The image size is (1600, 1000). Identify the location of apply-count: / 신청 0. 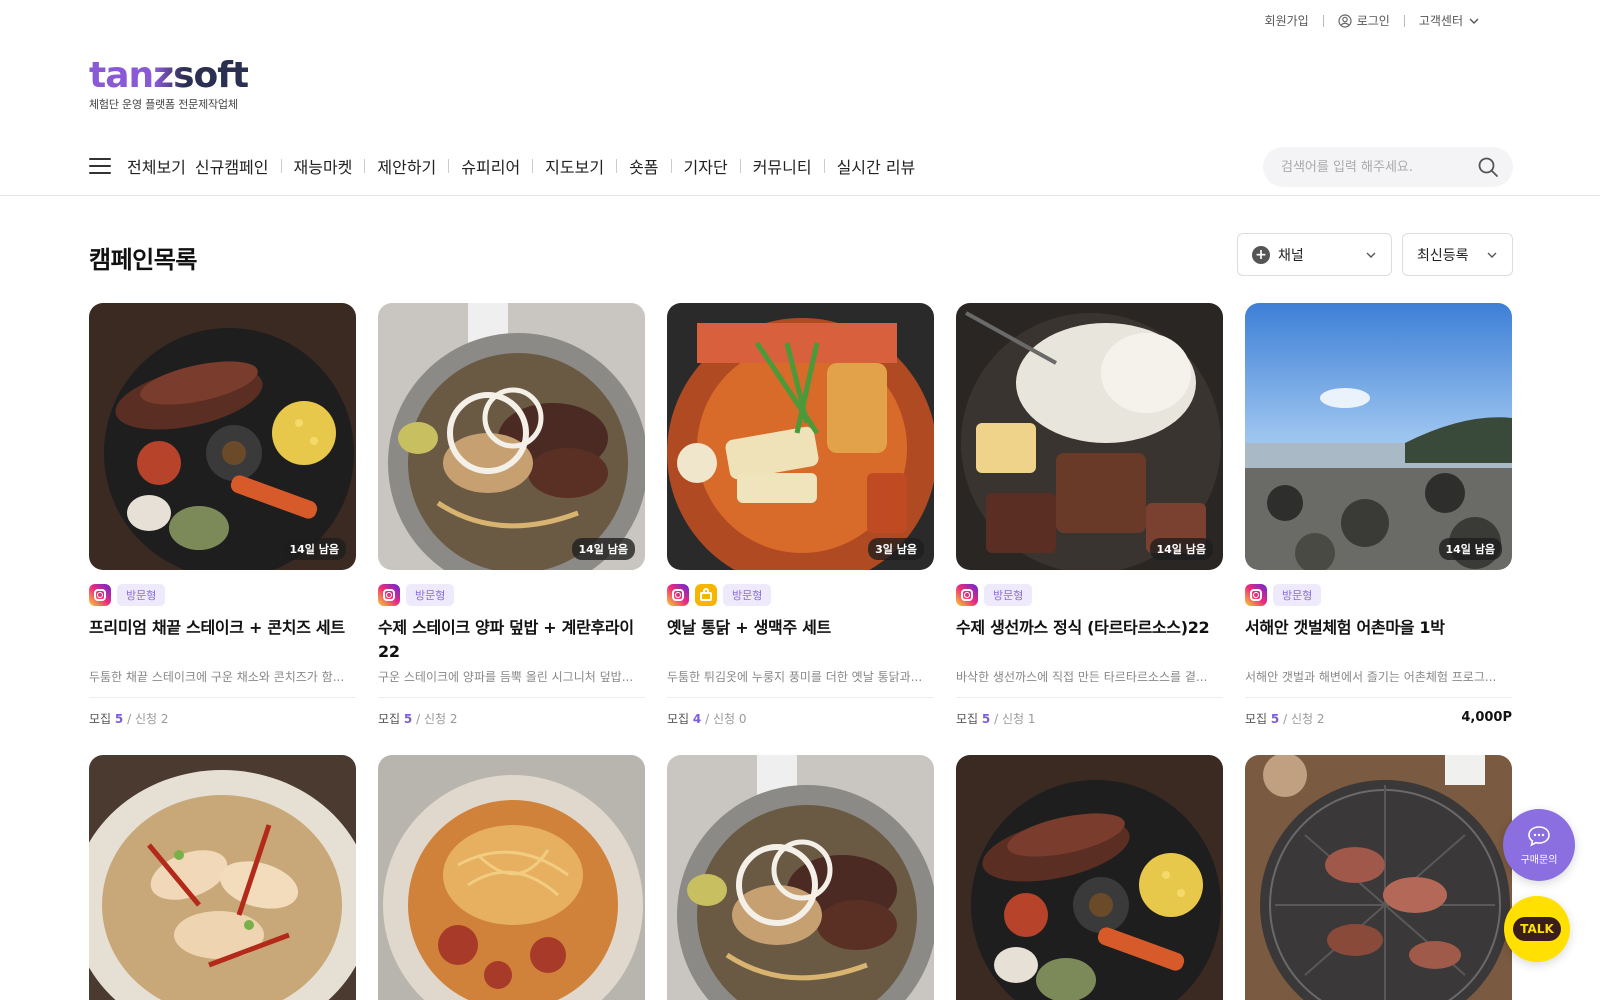
(726, 719).